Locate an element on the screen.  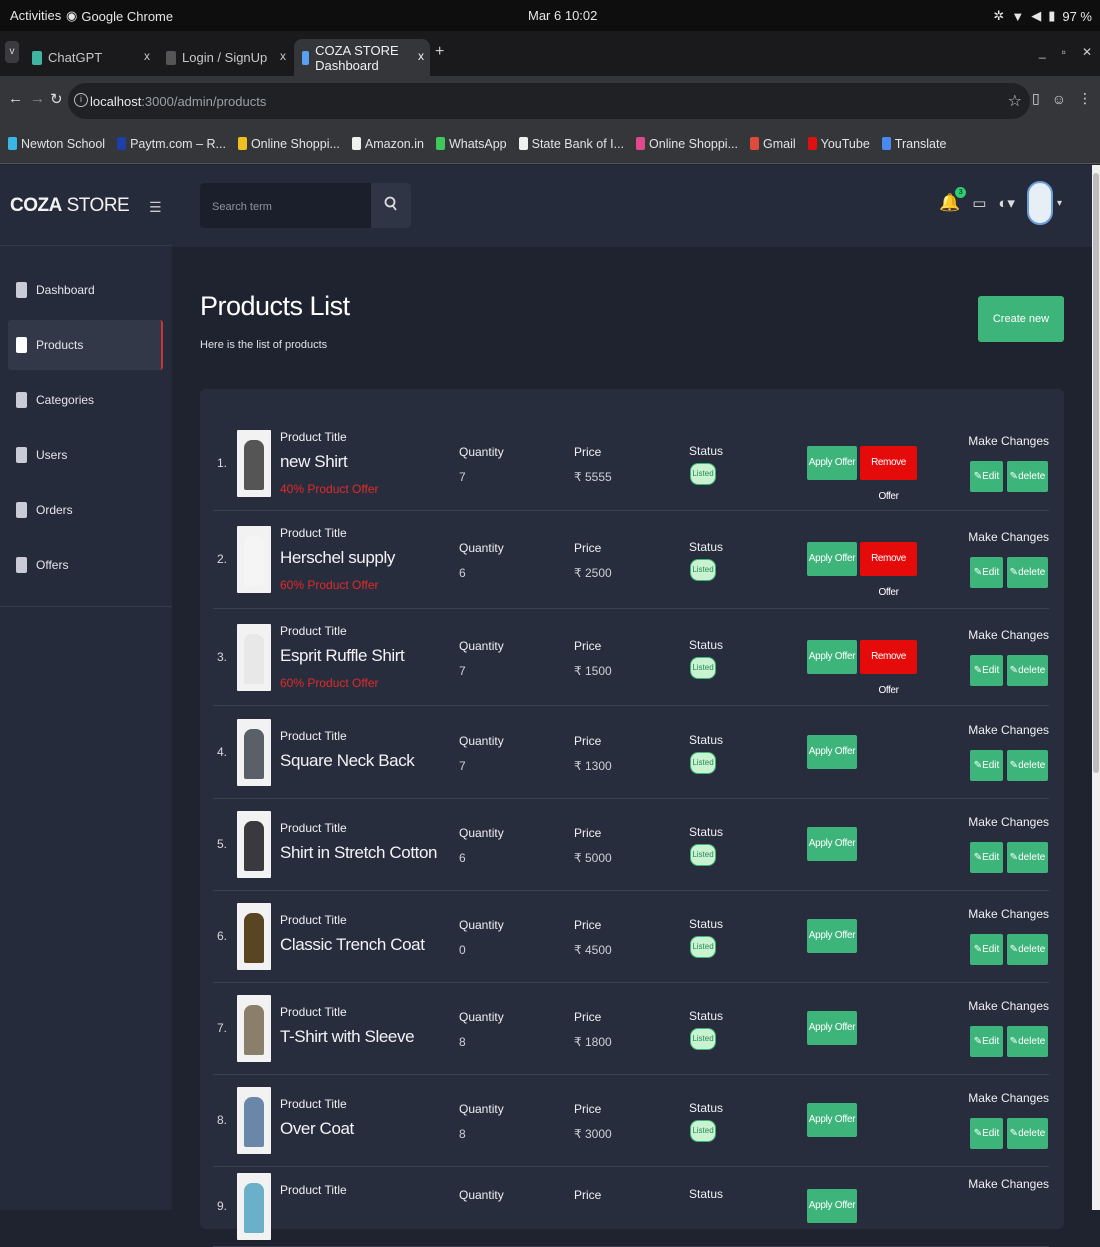
cast-icon: ▭ is located at coordinates (979, 203).